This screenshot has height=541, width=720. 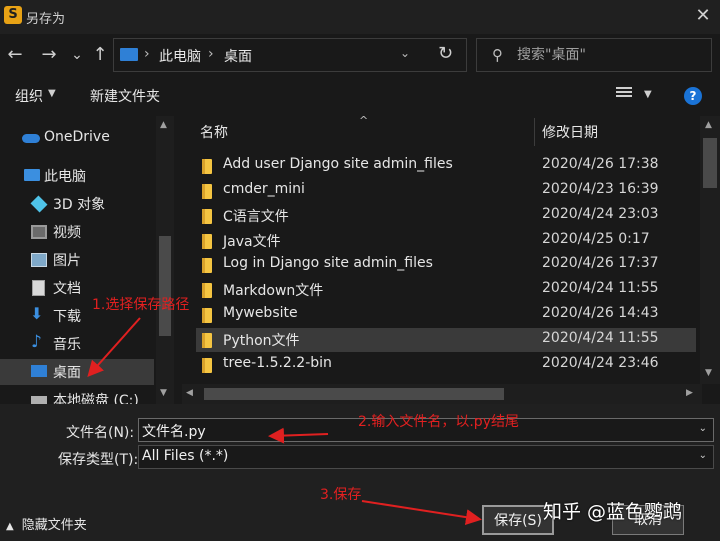 I want to click on sidebar-item-label: OneDrive, so click(x=77, y=137).